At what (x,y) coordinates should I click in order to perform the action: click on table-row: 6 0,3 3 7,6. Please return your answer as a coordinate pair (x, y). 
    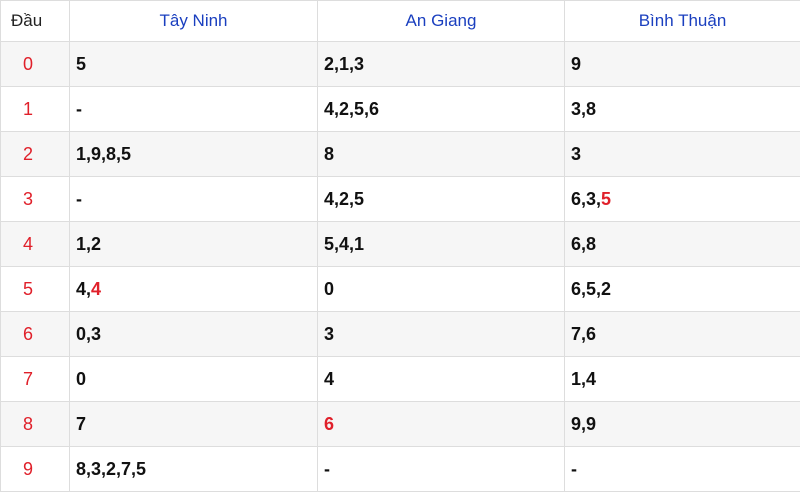
    Looking at the image, I should click on (400, 334).